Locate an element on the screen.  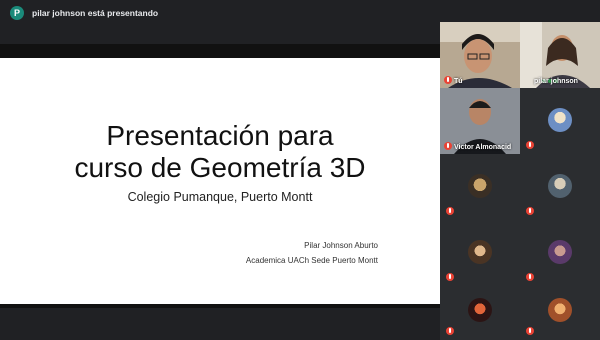
slide-title-line-1: Presentación para is located at coordinates (220, 135).